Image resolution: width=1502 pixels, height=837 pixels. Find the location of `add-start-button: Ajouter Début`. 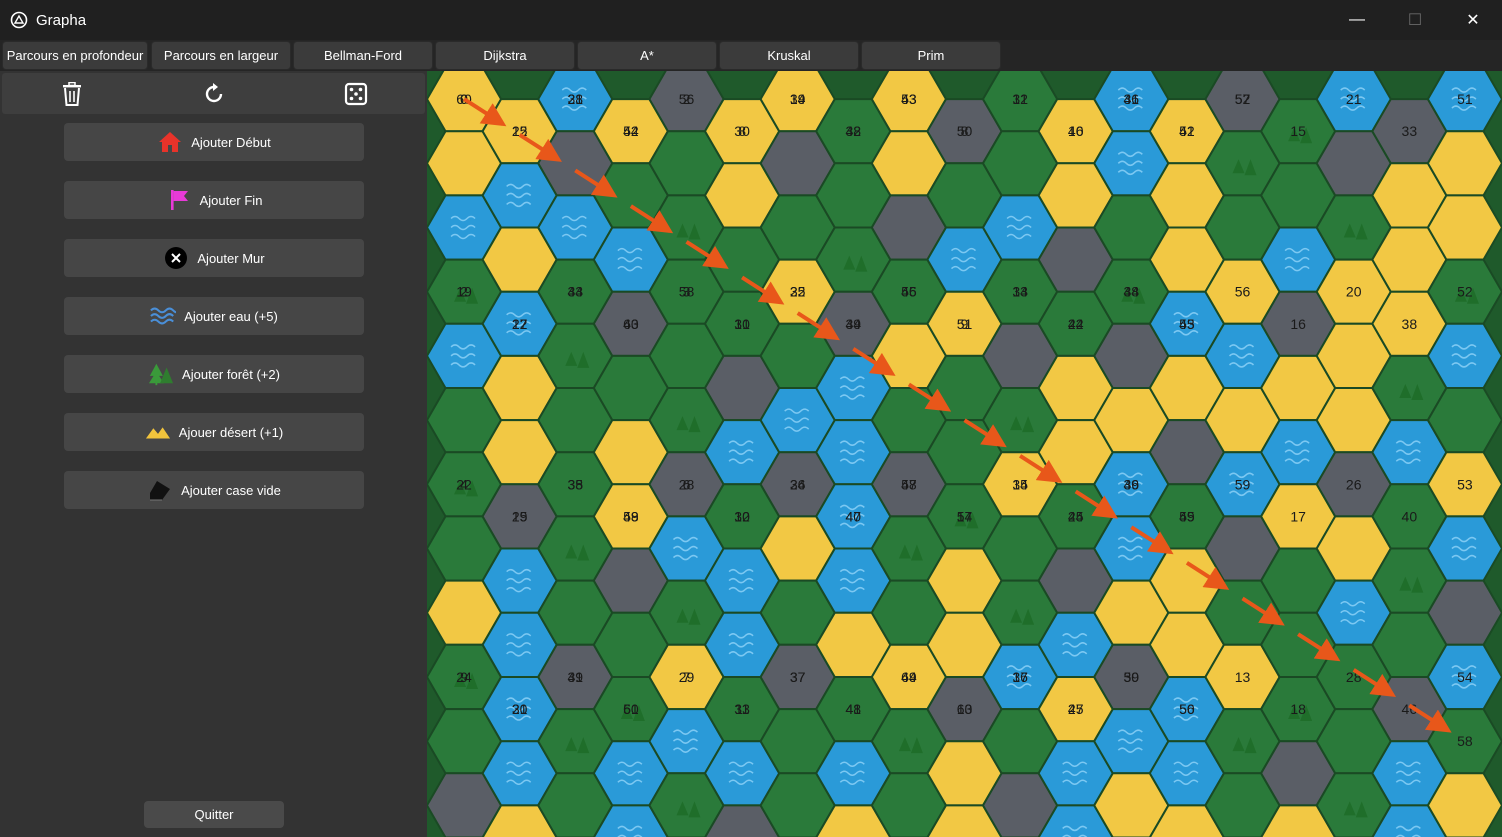

add-start-button: Ajouter Début is located at coordinates (214, 142).